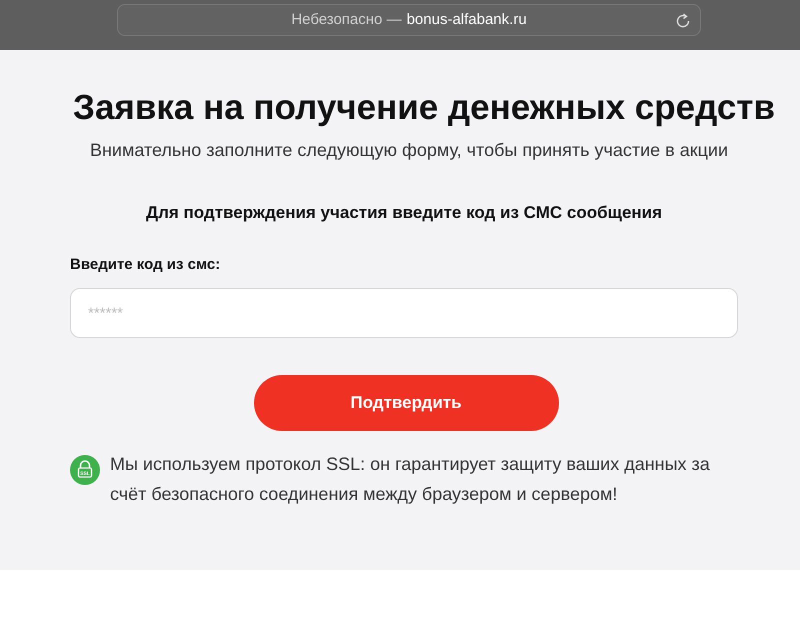 This screenshot has height=621, width=800. What do you see at coordinates (404, 313) in the screenshot?
I see `code-input-field: ******` at bounding box center [404, 313].